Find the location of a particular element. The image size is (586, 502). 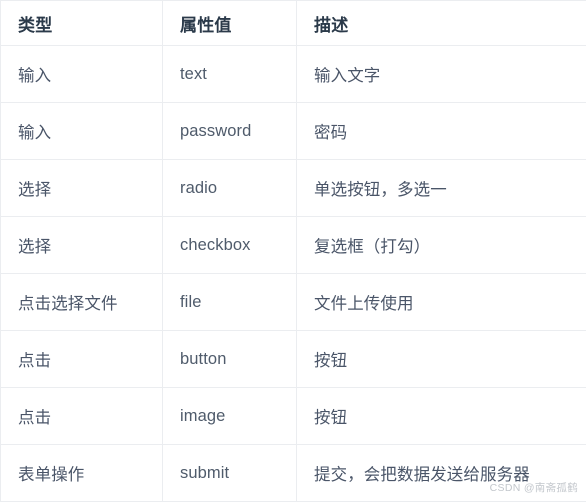

table-row: 输入 text 输入文字 is located at coordinates (293, 74).